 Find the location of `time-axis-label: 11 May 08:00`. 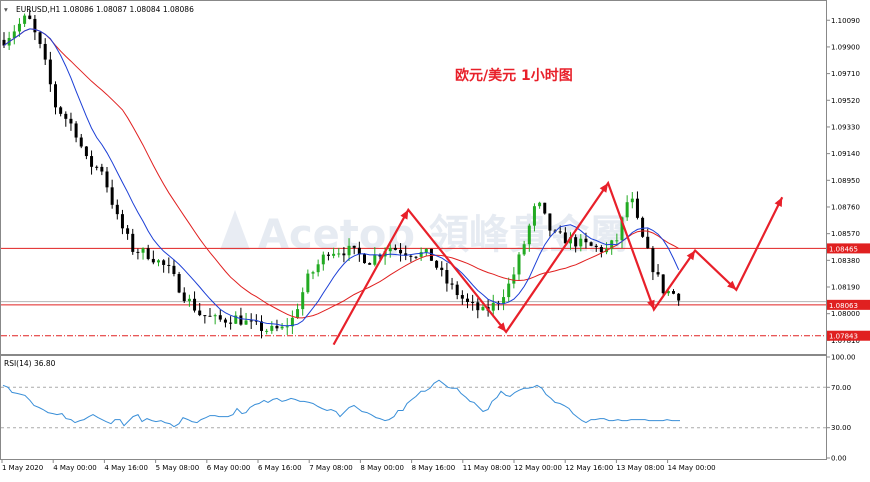

time-axis-label: 11 May 08:00 is located at coordinates (487, 468).